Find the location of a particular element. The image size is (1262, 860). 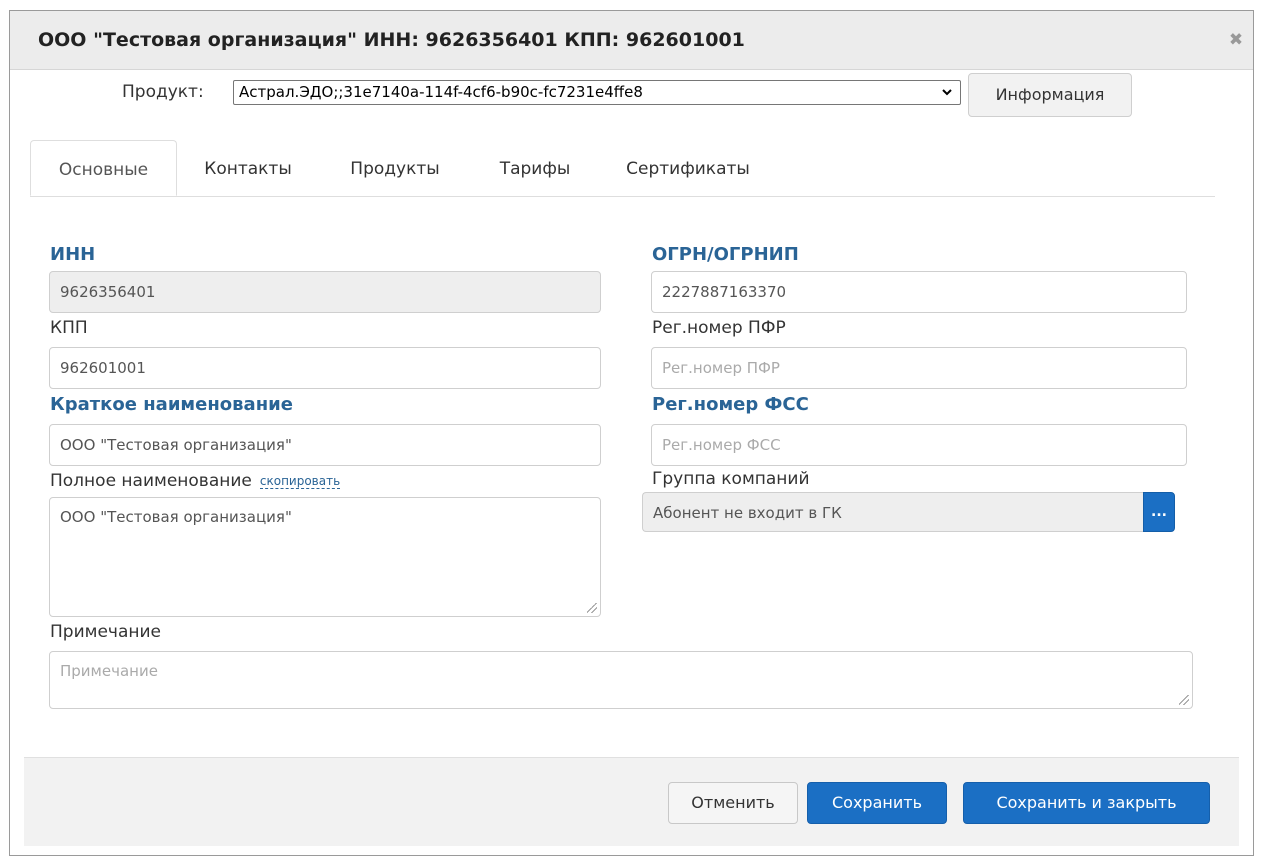

inn-field: 9626356401 is located at coordinates (325, 292).